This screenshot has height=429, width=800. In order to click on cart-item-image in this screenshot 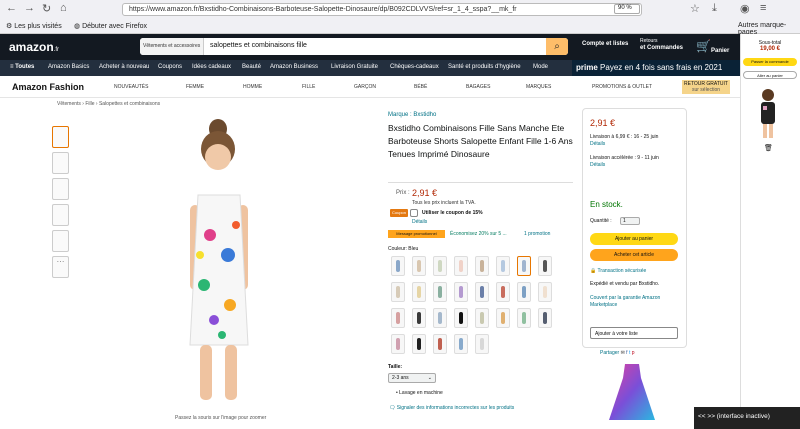, I will do `click(768, 114)`.